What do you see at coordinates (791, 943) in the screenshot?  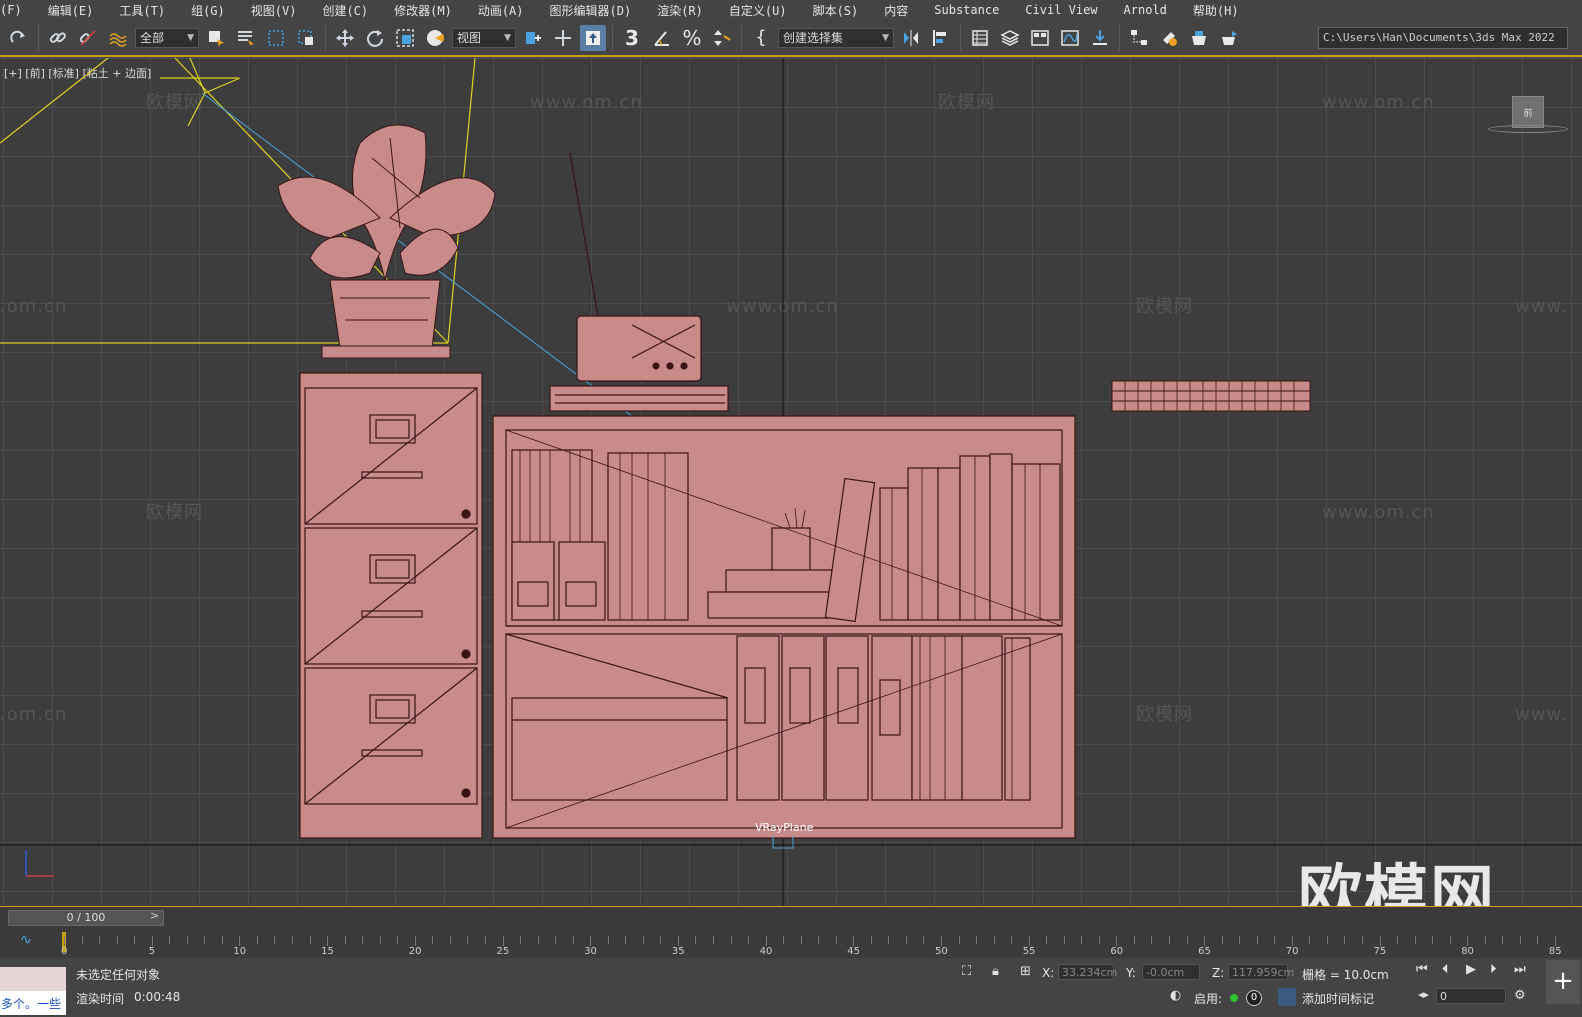 I see `track-bar: ∿ 0 5 10 15 20 25 30 35 40 45 50 55 60 65 70 75 80 85` at bounding box center [791, 943].